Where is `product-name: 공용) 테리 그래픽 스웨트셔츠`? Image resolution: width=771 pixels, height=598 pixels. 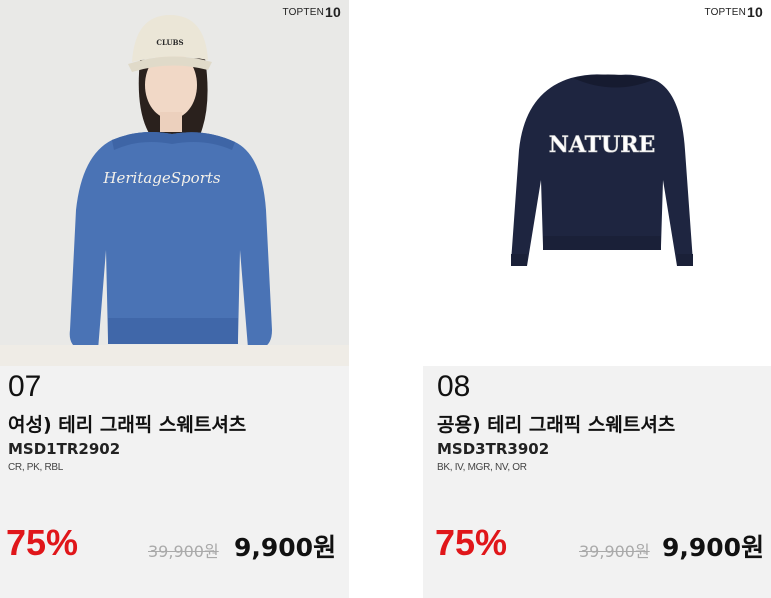
product-name: 공용) 테리 그래픽 스웨트셔츠 is located at coordinates (556, 423).